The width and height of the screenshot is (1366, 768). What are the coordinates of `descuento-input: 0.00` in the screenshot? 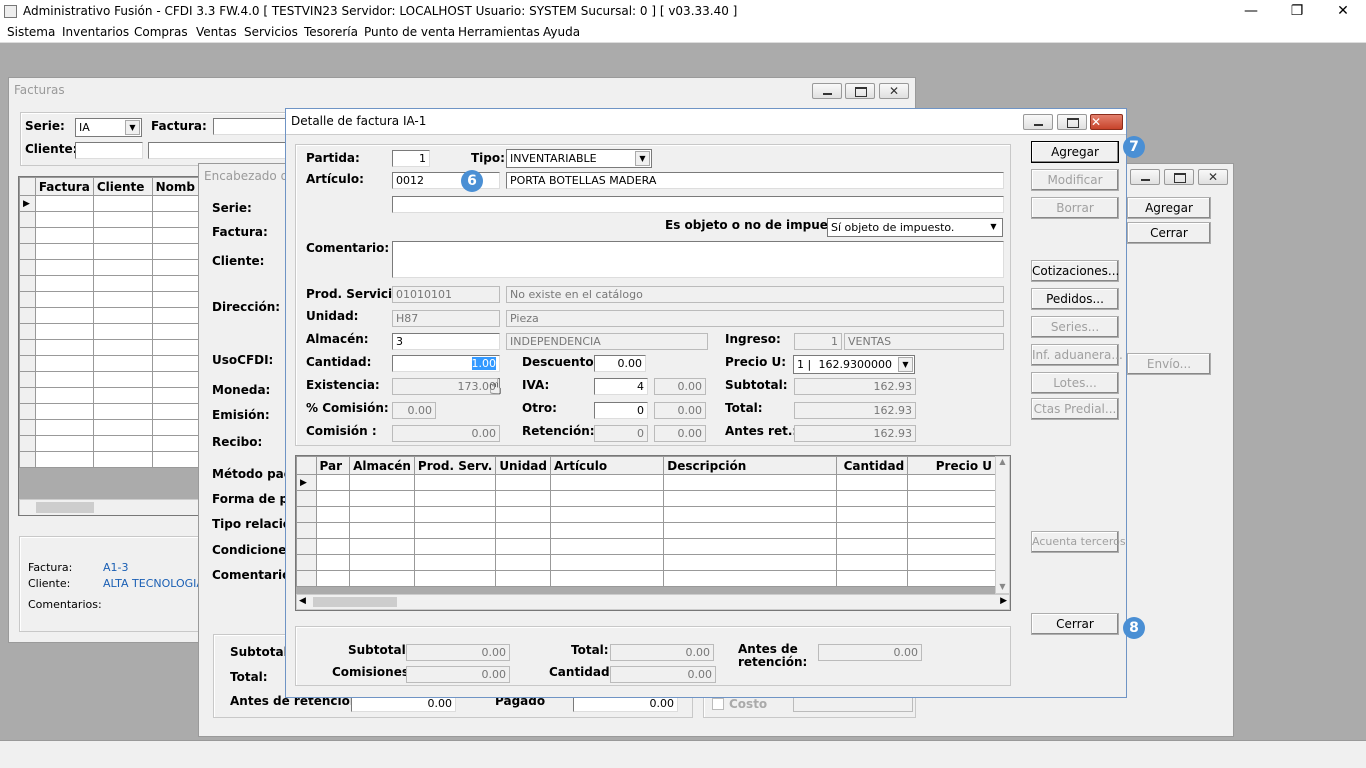 It's located at (620, 363).